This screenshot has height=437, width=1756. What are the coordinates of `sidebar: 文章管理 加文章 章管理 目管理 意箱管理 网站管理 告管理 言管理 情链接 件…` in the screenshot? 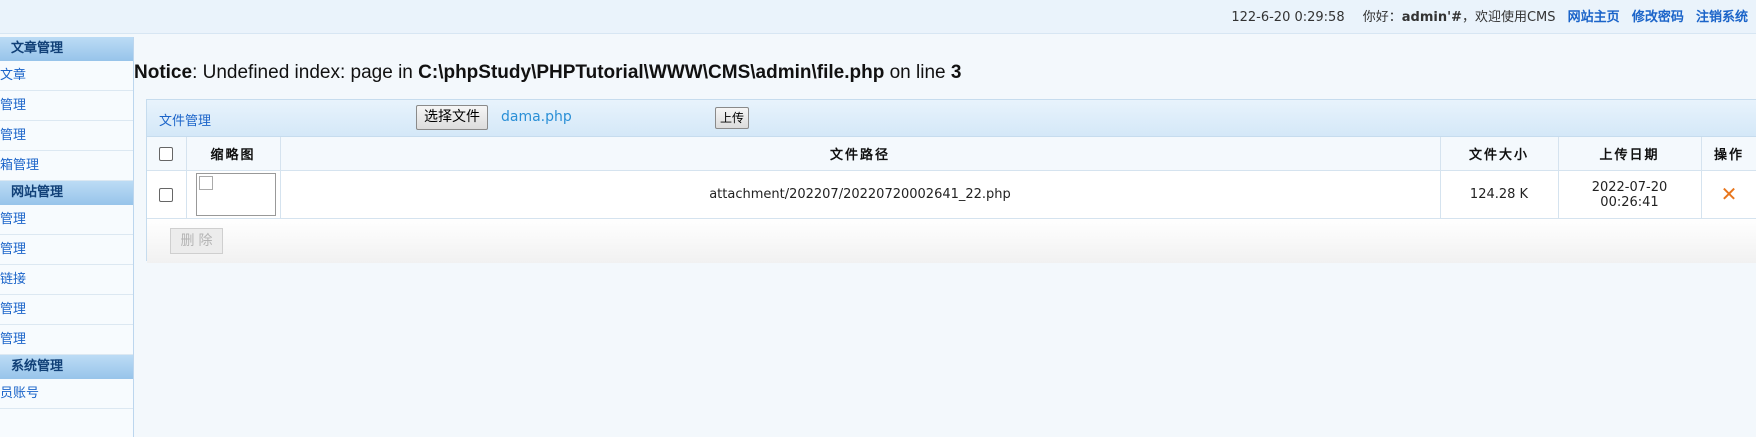 It's located at (67, 237).